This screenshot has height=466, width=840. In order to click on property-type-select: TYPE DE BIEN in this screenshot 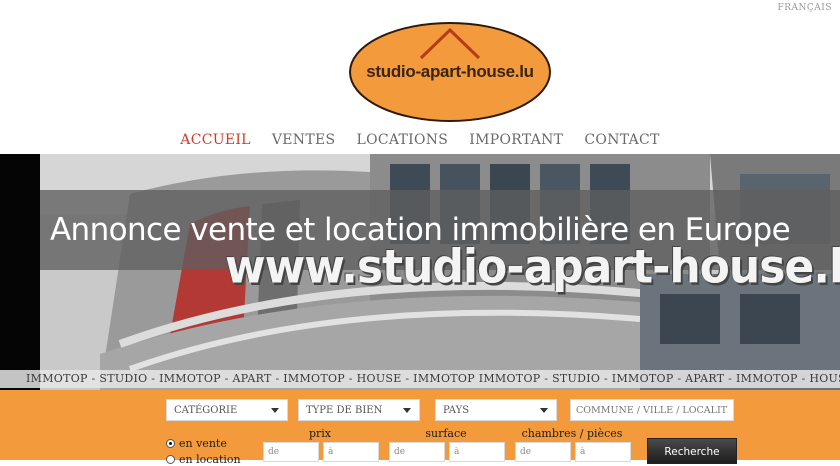, I will do `click(359, 410)`.